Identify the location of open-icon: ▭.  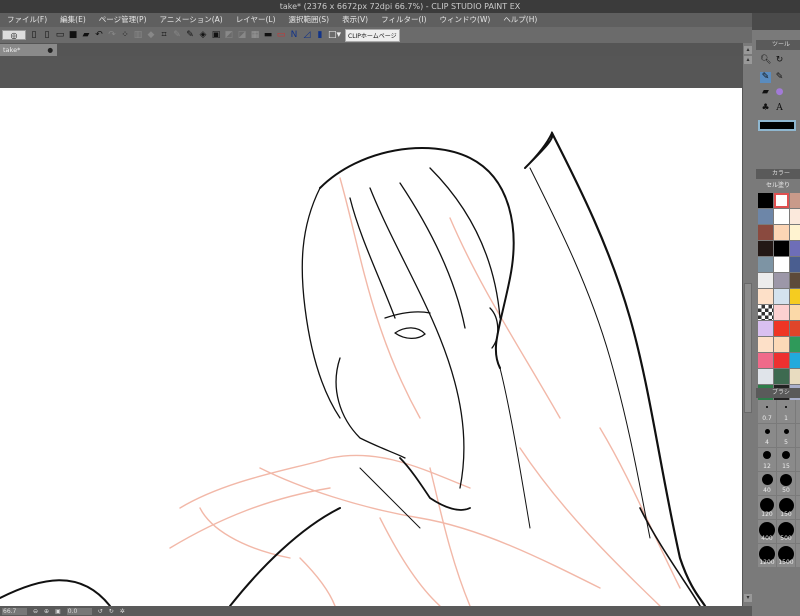
(60, 35).